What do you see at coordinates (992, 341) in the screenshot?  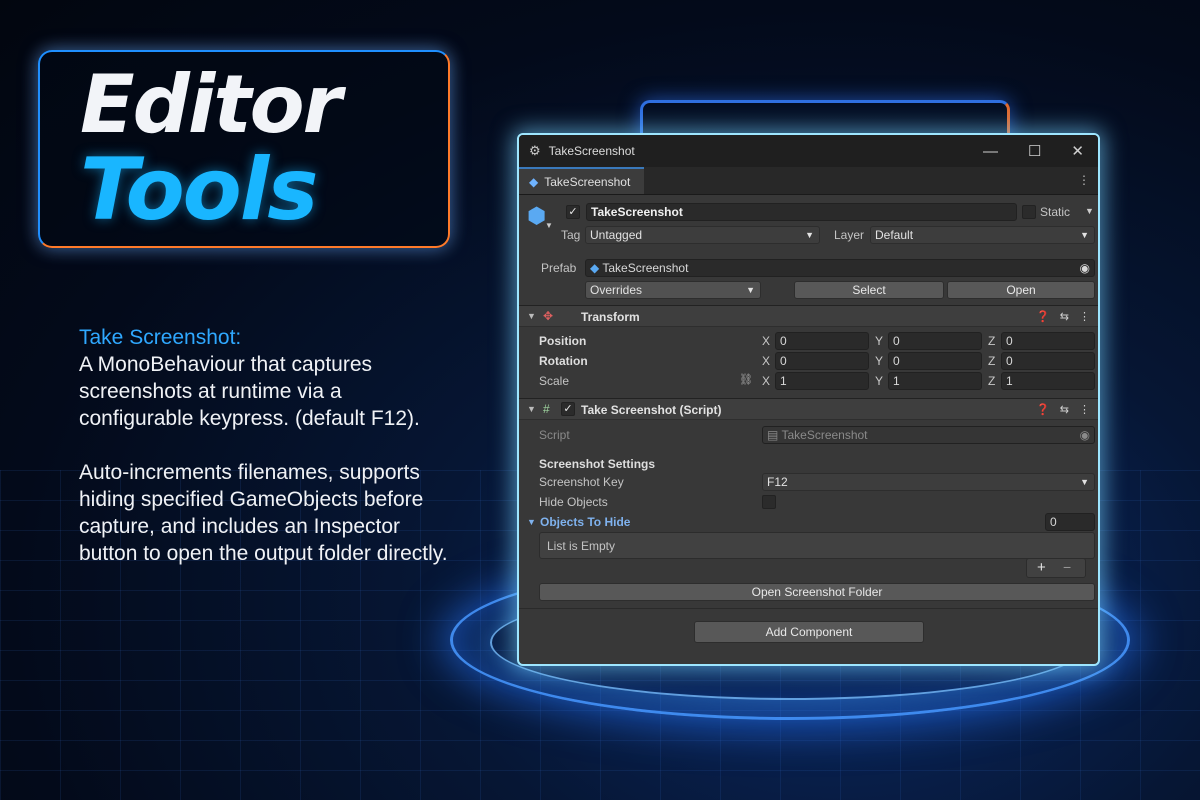 I see `position-z-axis: Z` at bounding box center [992, 341].